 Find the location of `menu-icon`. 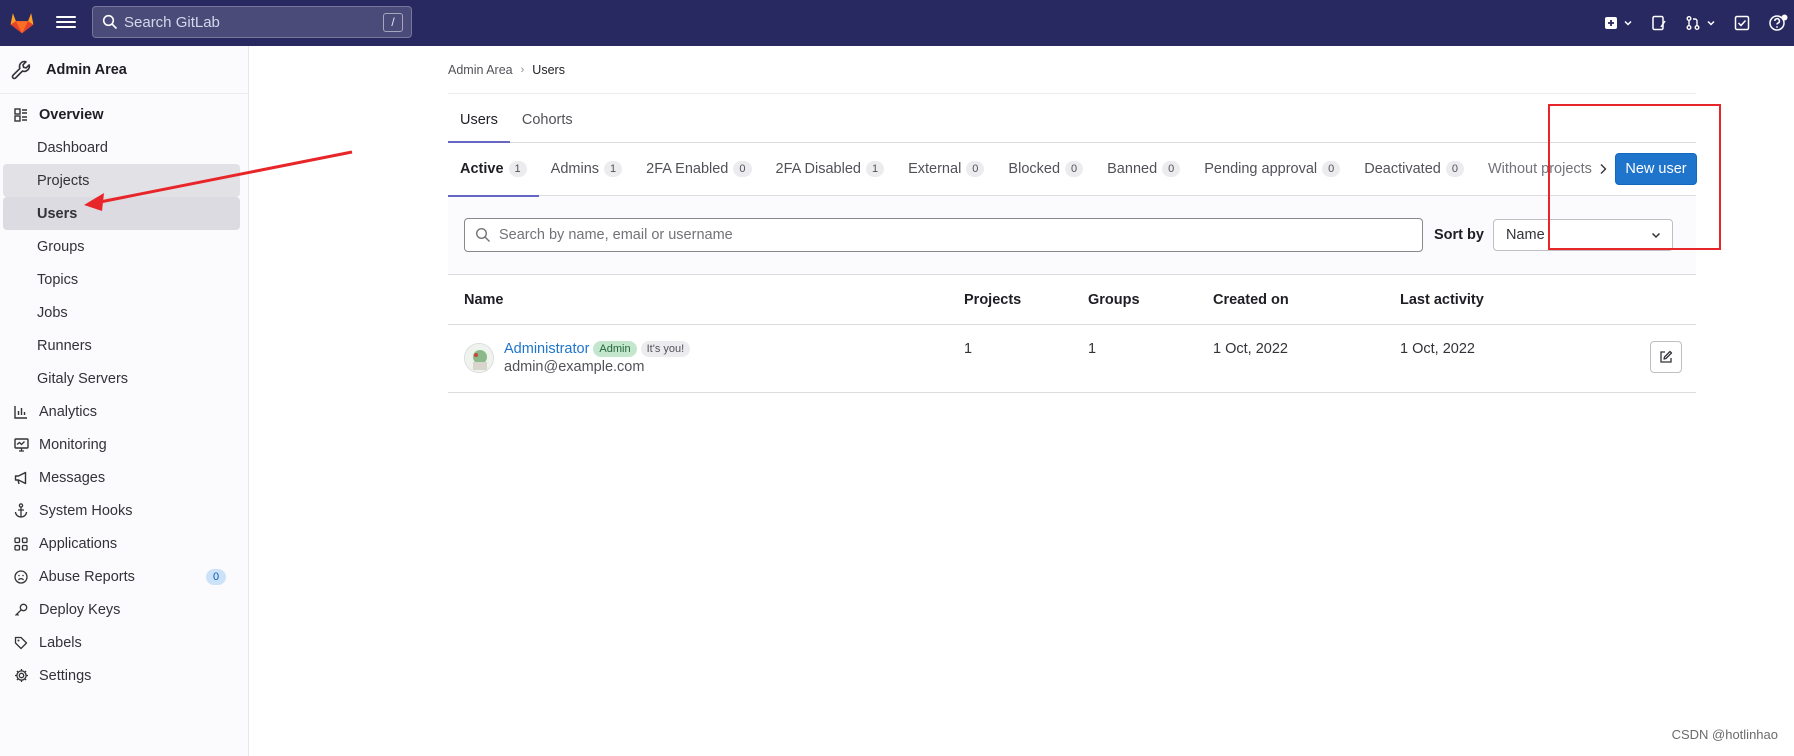

menu-icon is located at coordinates (66, 23).